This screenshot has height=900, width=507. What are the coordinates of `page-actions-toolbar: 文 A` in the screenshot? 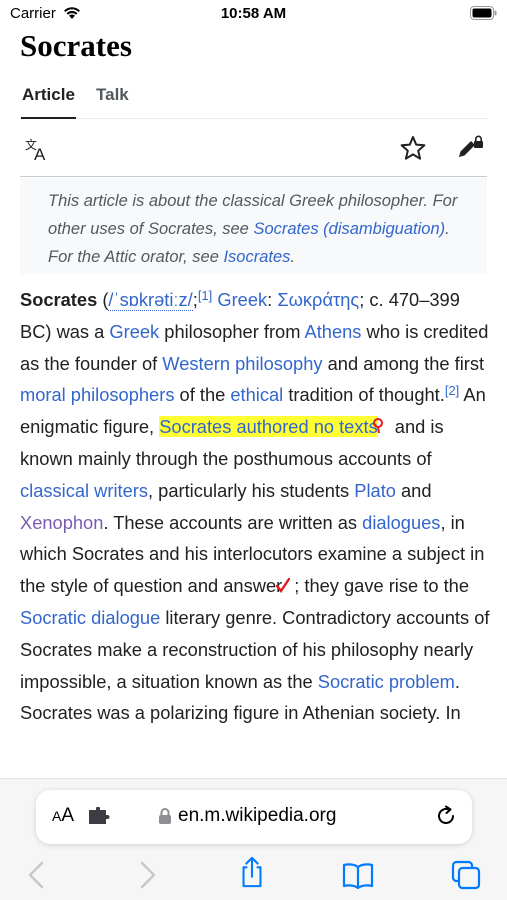 It's located at (253, 150).